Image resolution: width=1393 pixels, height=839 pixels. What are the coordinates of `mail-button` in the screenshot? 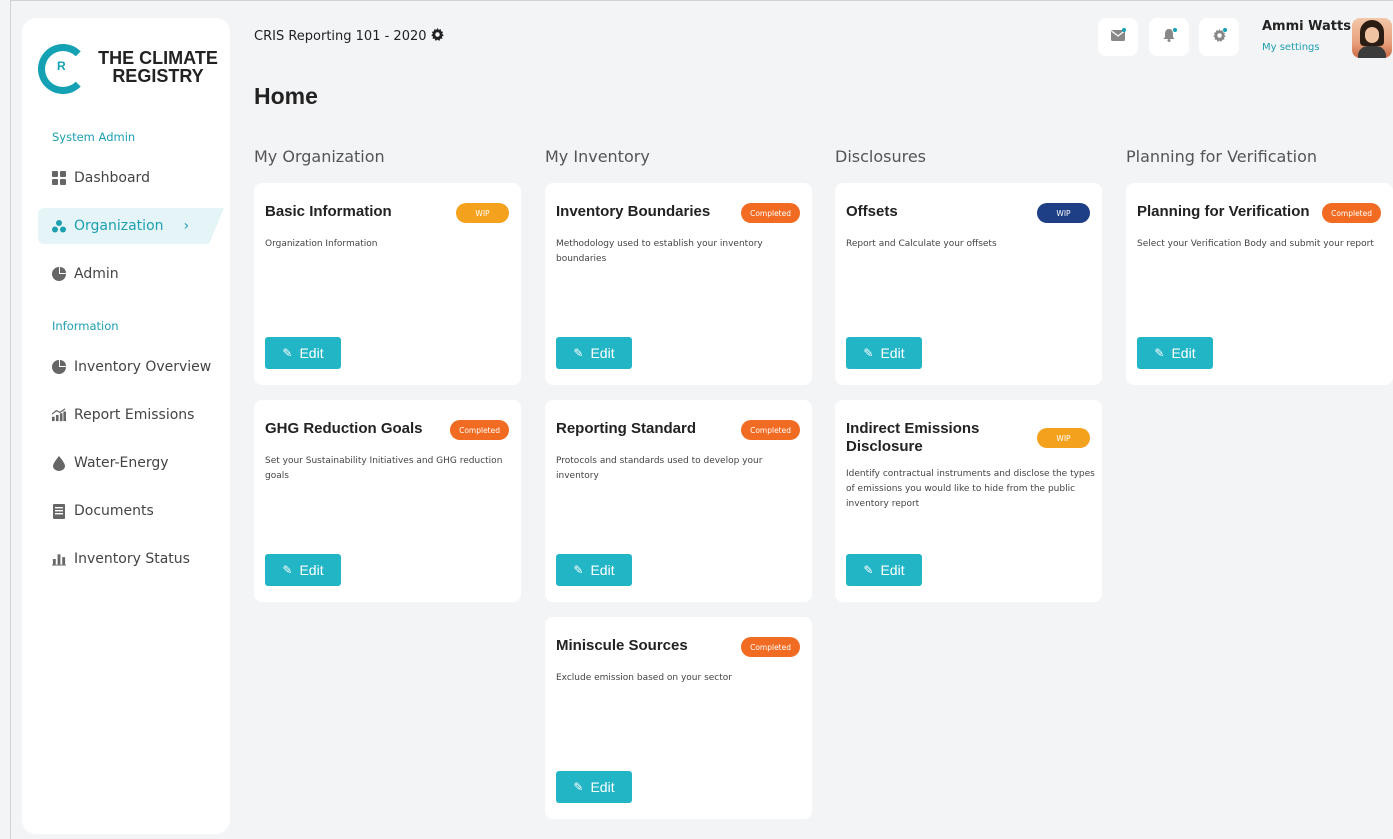 It's located at (1118, 37).